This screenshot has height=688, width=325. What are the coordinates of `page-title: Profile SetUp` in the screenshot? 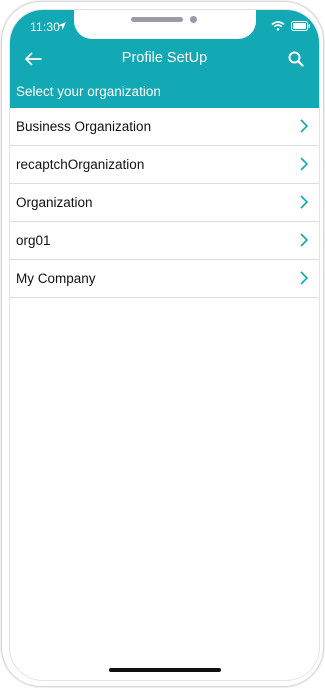 It's located at (164, 58).